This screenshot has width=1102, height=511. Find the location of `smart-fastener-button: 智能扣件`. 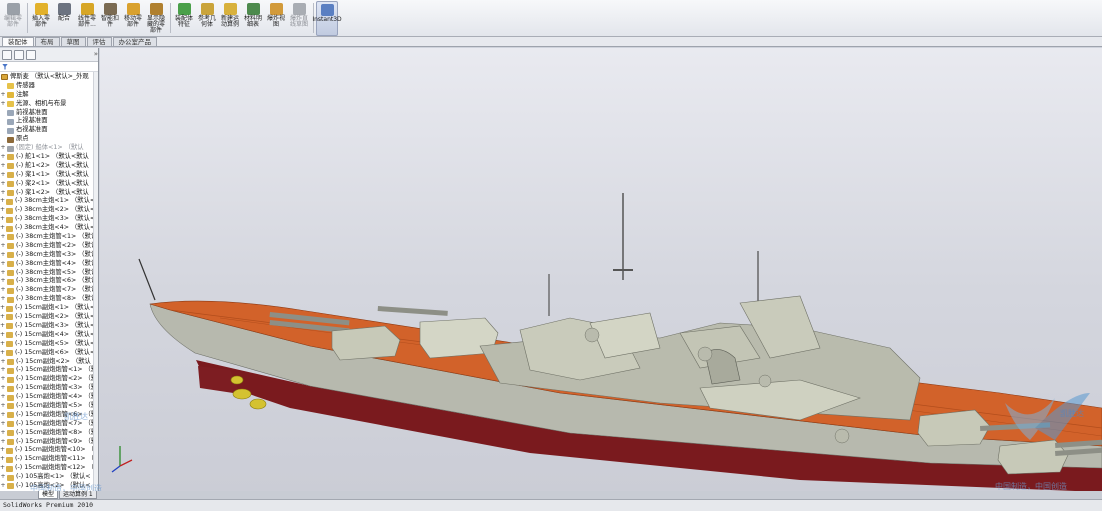

smart-fastener-button: 智能扣件 is located at coordinates (110, 18).